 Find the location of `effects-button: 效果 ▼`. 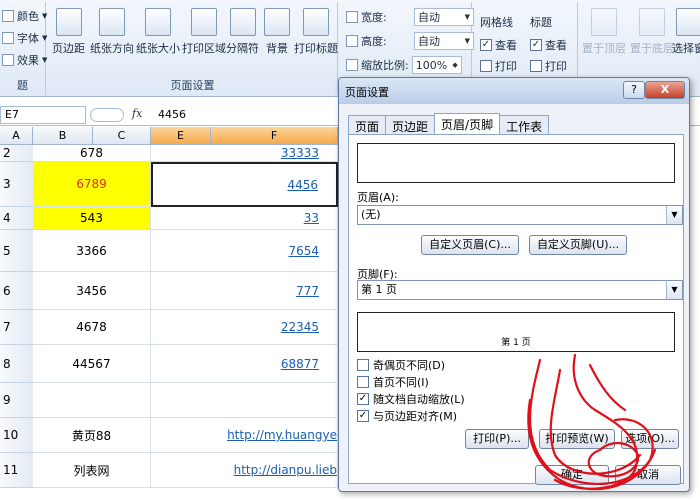

effects-button: 效果 ▼ is located at coordinates (24, 60).